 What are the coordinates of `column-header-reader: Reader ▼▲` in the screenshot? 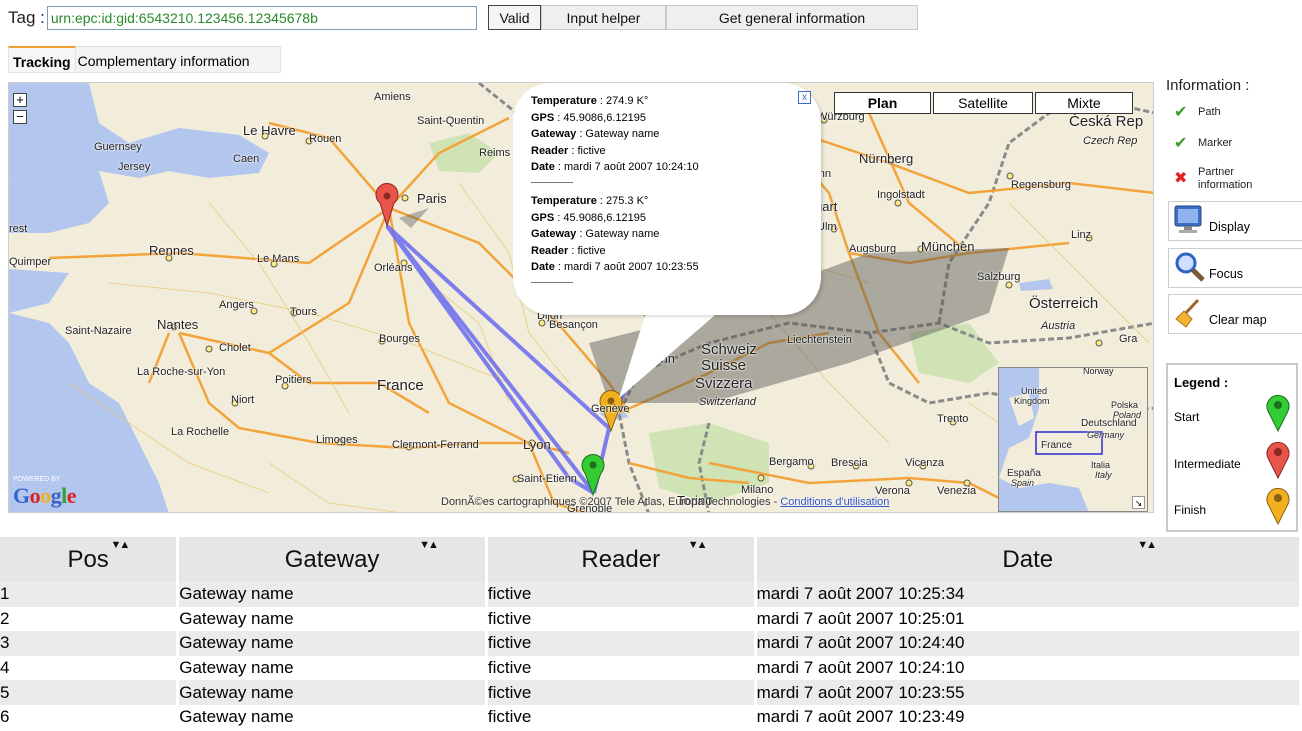 It's located at (621, 559).